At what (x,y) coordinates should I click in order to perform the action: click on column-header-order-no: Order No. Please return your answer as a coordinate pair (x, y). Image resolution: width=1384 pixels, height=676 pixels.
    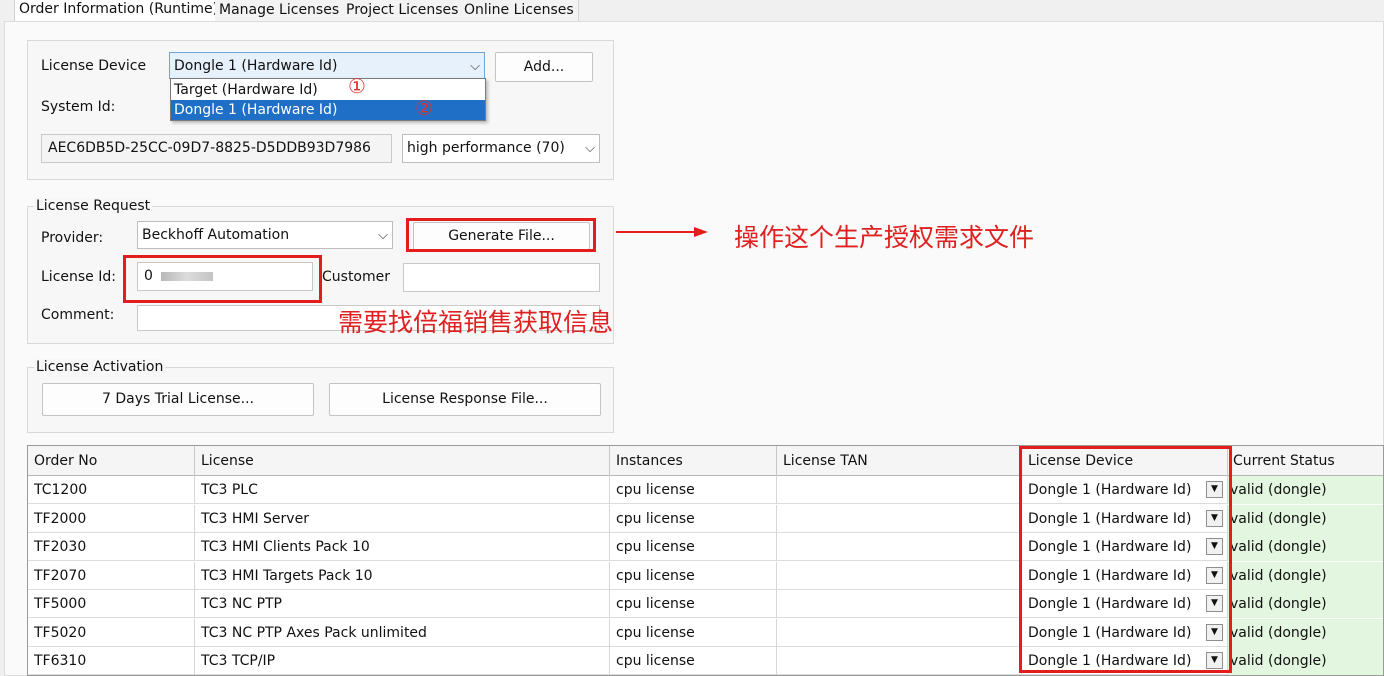
    Looking at the image, I should click on (111, 461).